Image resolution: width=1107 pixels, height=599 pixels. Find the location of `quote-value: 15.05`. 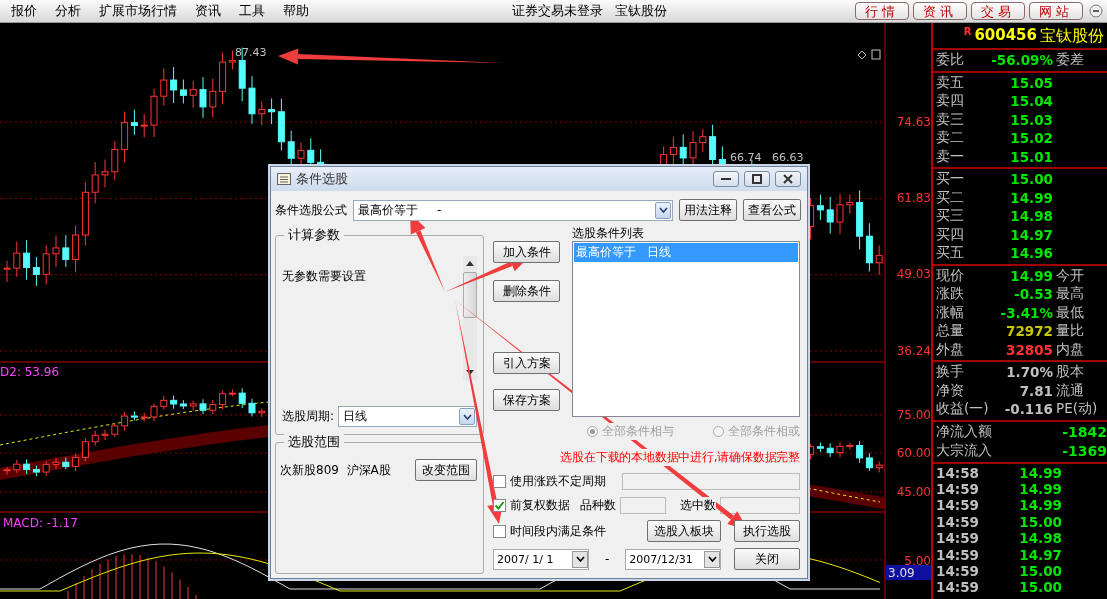

quote-value: 15.05 is located at coordinates (1031, 82).